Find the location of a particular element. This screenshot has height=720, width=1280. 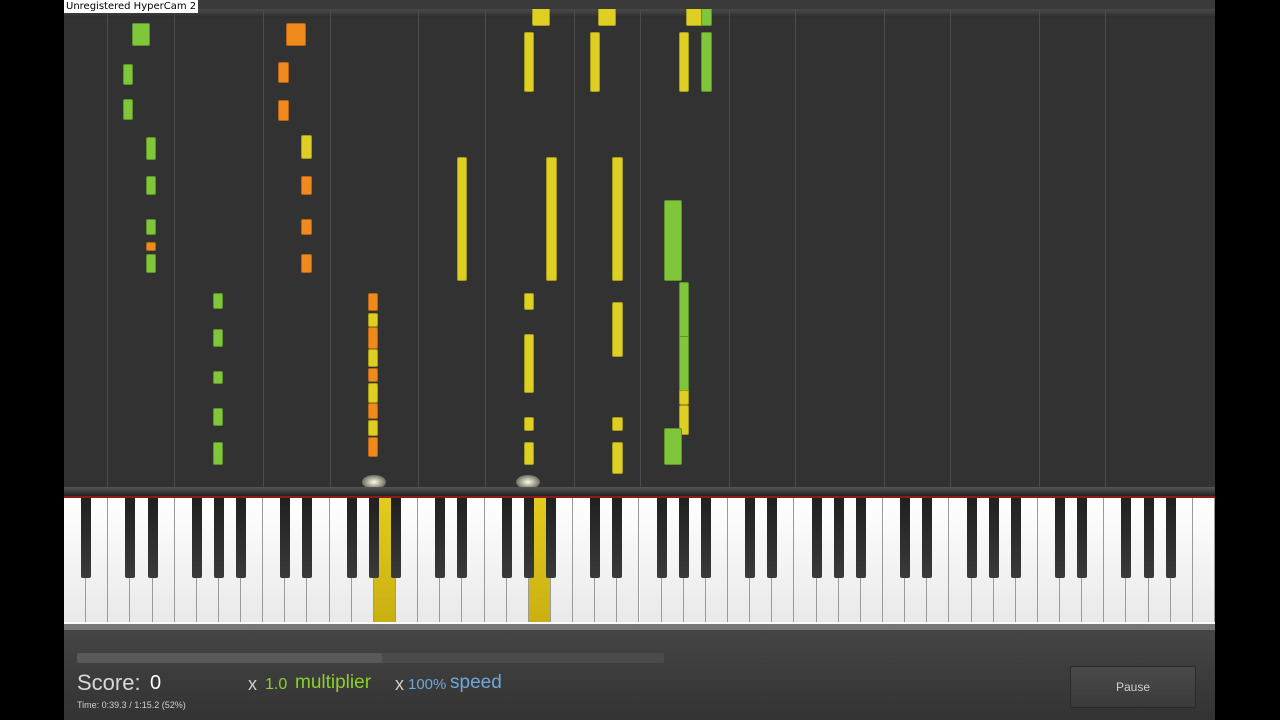

multiplier-x: x is located at coordinates (252, 684).